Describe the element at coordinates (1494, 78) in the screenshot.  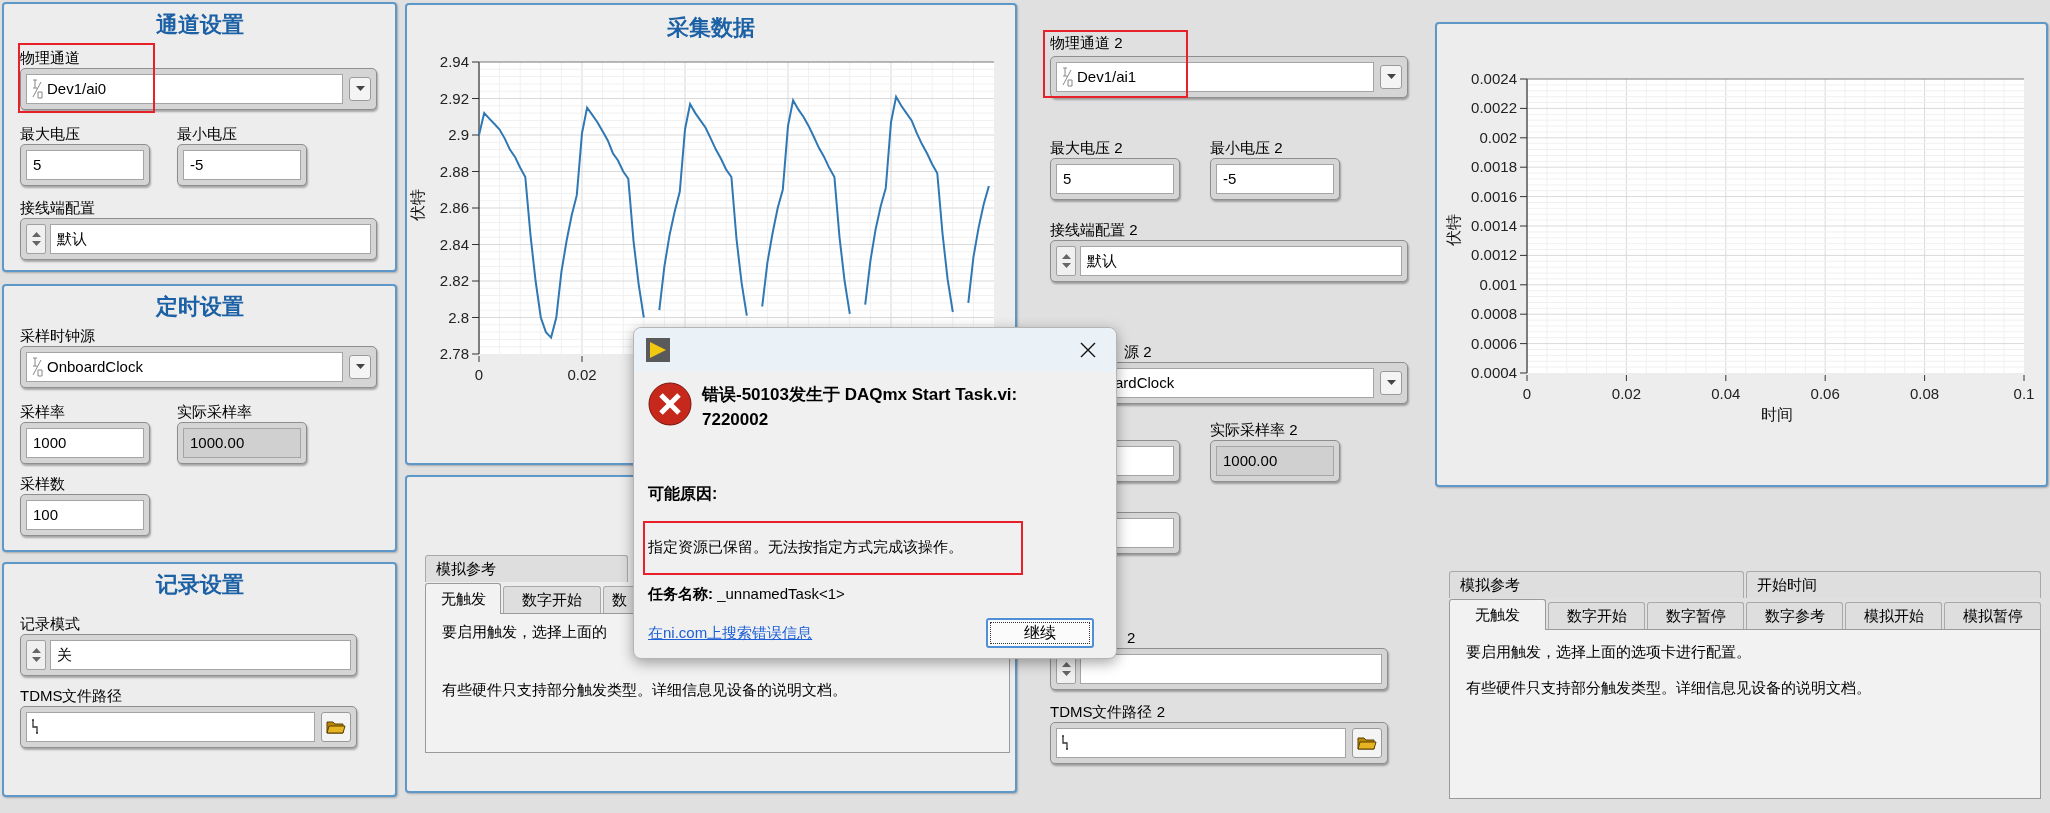
I see `axis-tick-label: 0.0024` at that location.